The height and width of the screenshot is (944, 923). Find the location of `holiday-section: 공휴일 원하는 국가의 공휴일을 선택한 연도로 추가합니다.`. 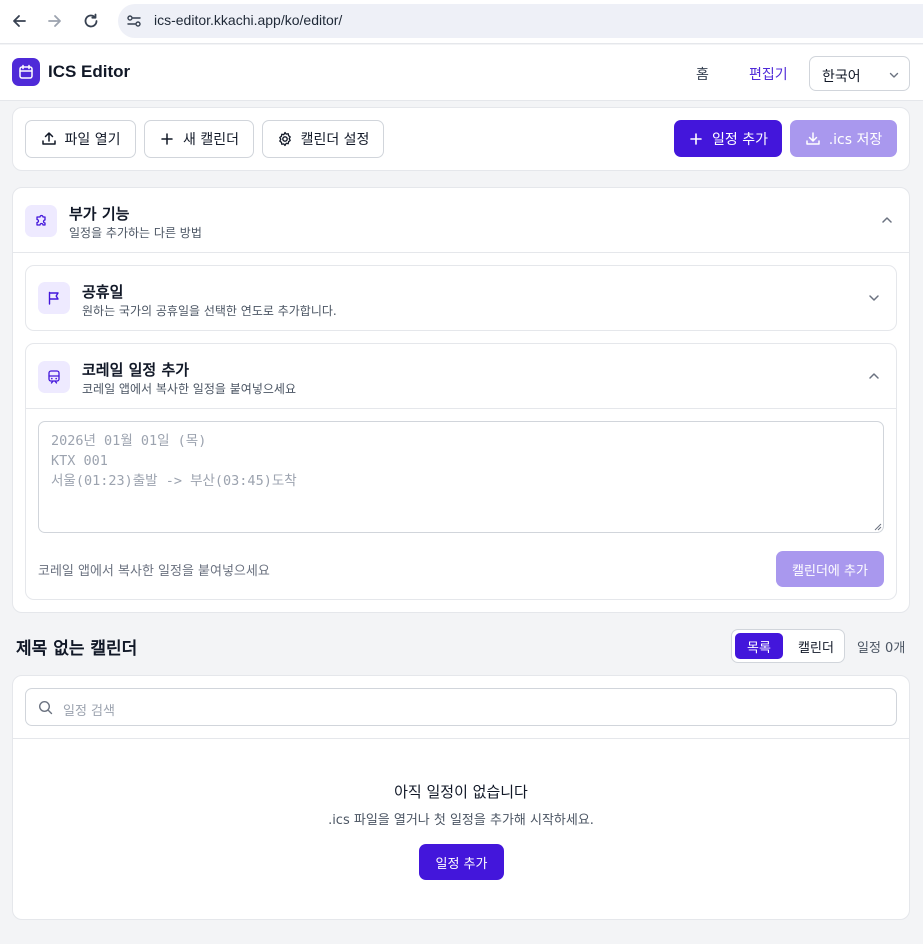

holiday-section: 공휴일 원하는 국가의 공휴일을 선택한 연도로 추가합니다. is located at coordinates (461, 298).